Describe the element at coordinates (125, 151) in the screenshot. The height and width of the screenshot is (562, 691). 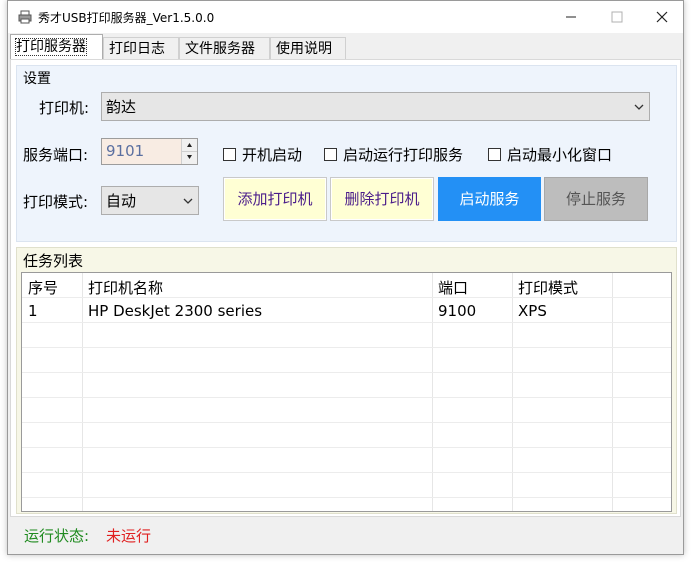
I see `port-value: 9101` at that location.